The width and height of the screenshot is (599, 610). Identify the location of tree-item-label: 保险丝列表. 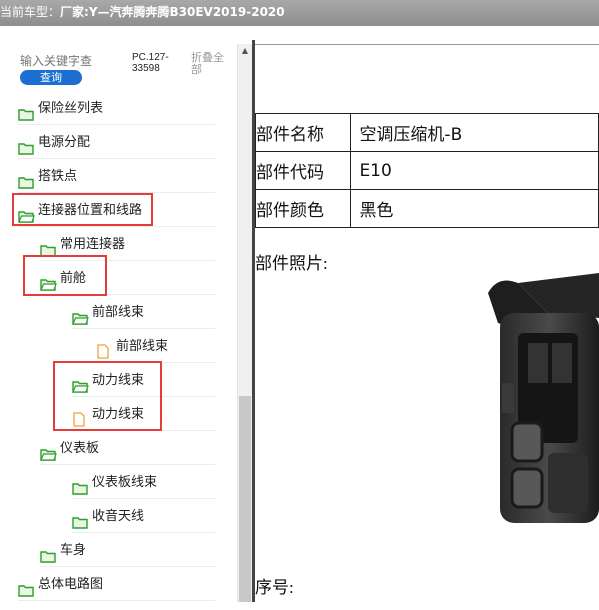
(71, 108).